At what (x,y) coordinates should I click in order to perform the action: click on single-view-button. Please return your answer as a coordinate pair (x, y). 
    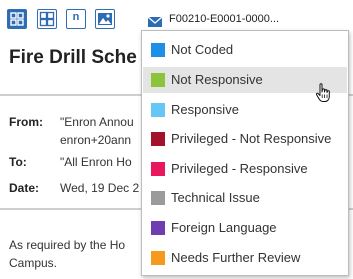
    Looking at the image, I should click on (17, 19).